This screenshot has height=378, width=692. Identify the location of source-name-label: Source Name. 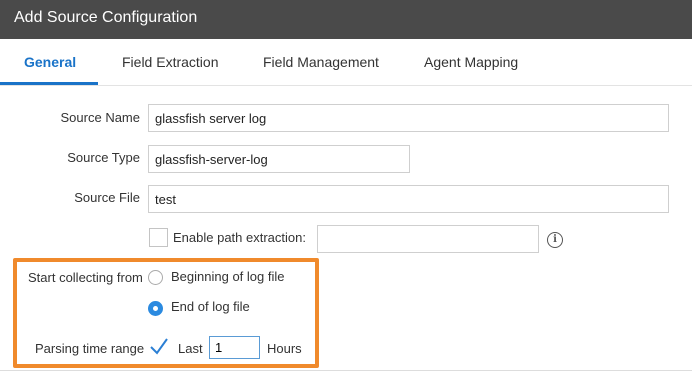
(100, 117).